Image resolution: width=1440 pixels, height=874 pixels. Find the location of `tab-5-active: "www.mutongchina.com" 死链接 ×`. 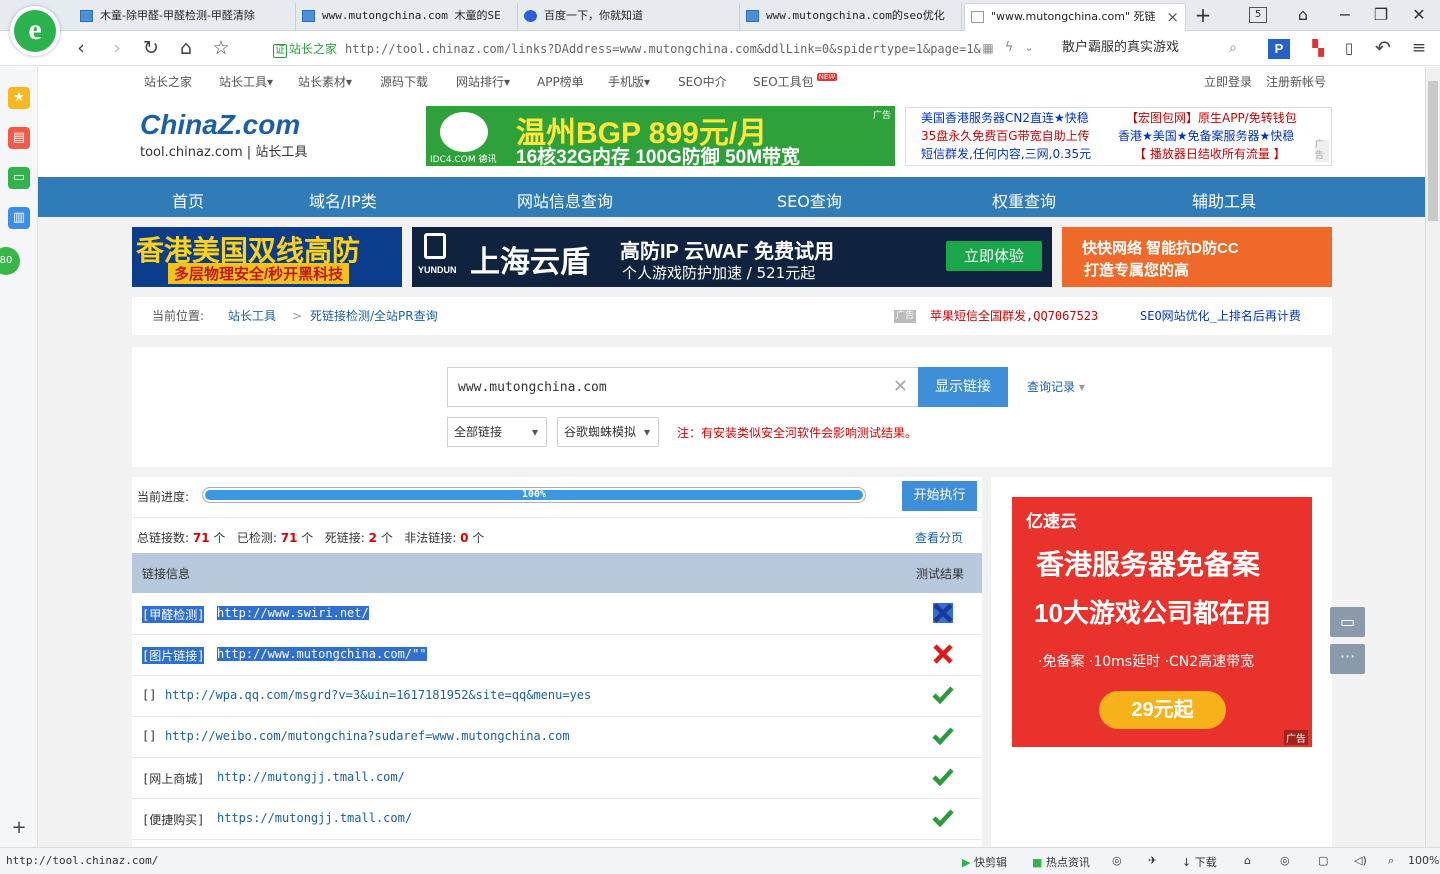

tab-5-active: "www.mutongchina.com" 死链接 × is located at coordinates (1075, 17).